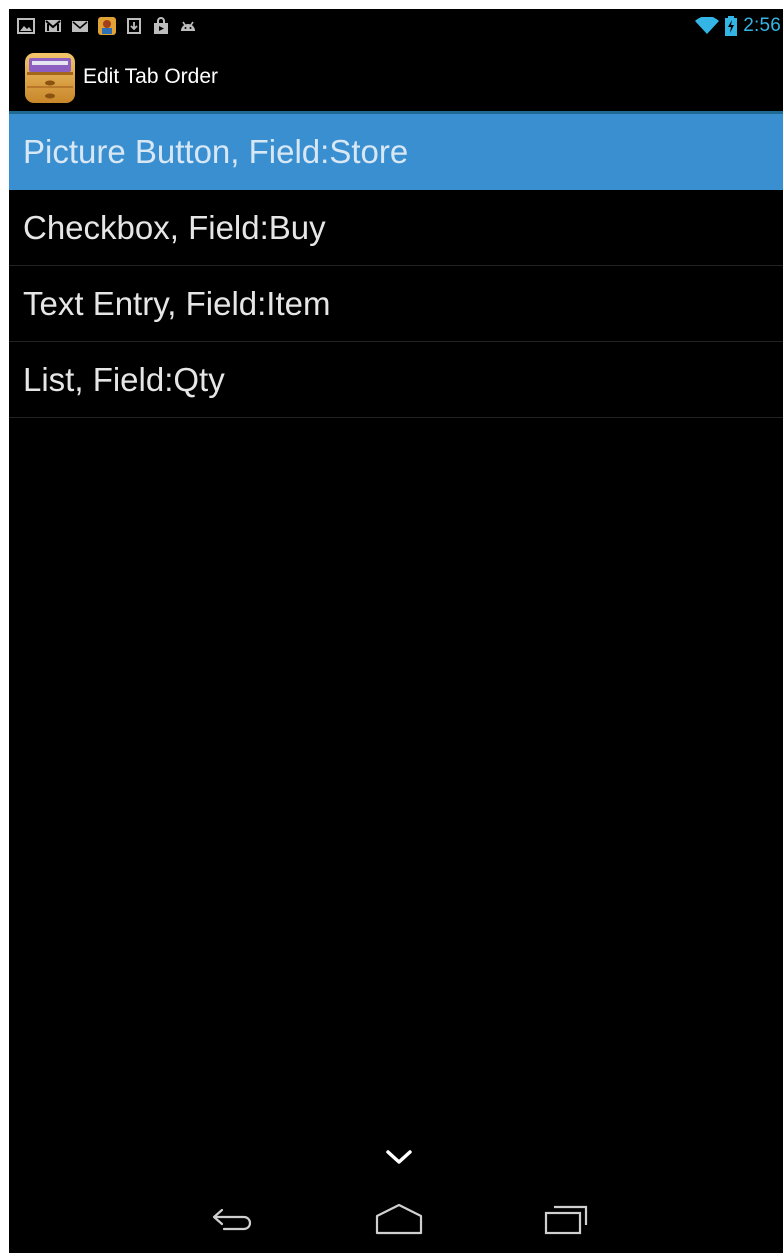  What do you see at coordinates (731, 26) in the screenshot?
I see `battery-charging-icon` at bounding box center [731, 26].